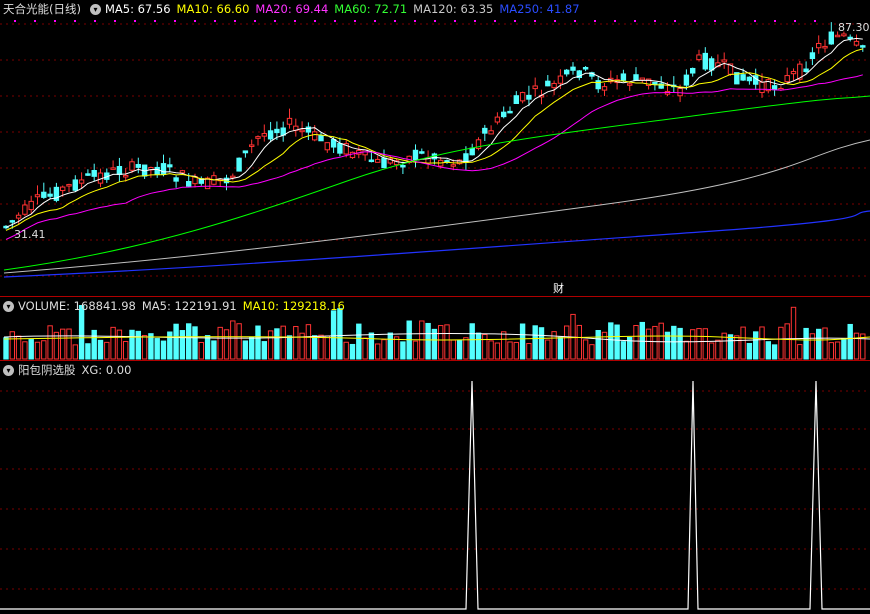  Describe the element at coordinates (558, 288) in the screenshot. I see `finance-event-marker: 财` at that location.